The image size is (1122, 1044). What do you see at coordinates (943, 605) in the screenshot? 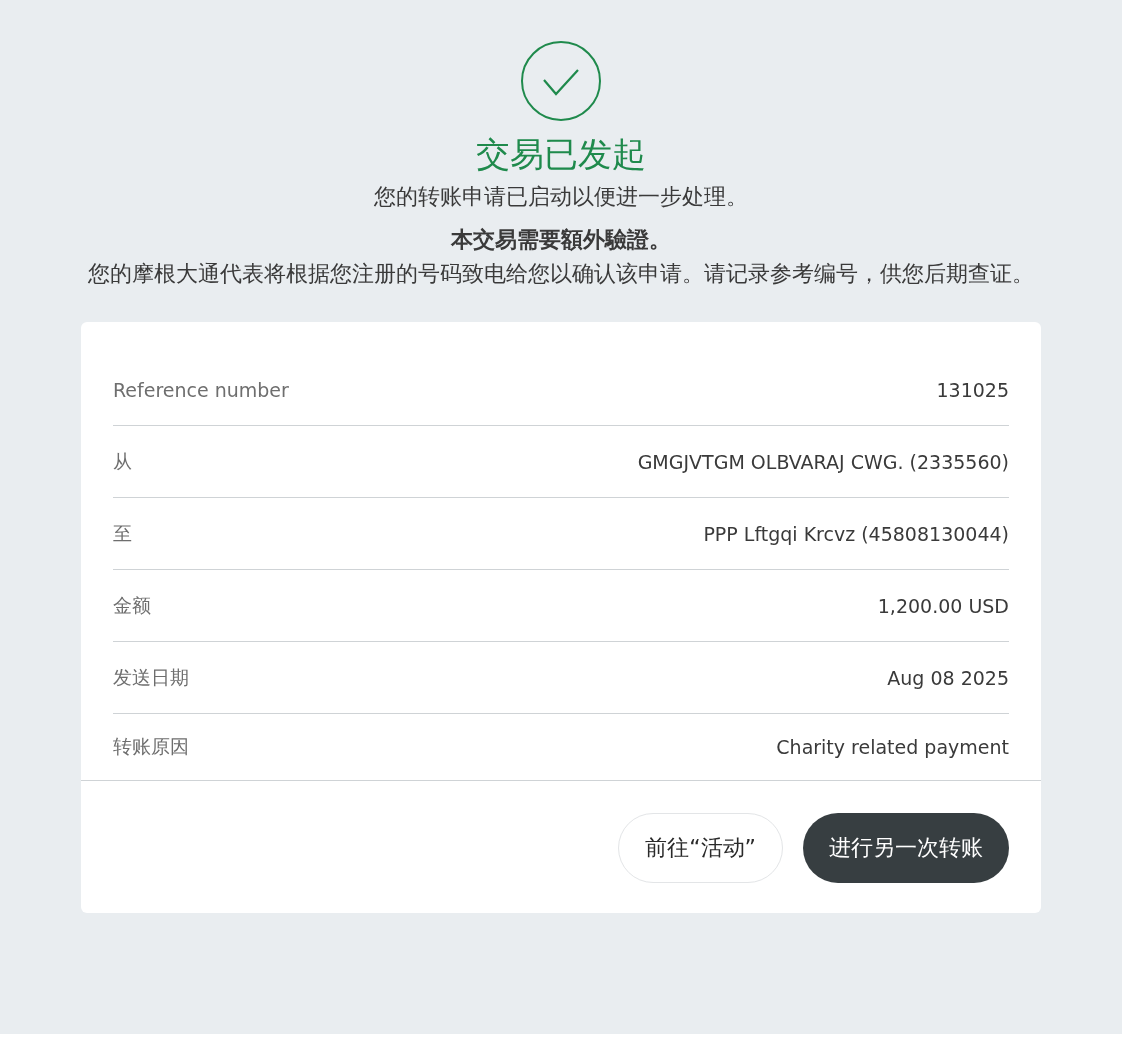
I see `detail-value: 1,200.00 USD` at bounding box center [943, 605].